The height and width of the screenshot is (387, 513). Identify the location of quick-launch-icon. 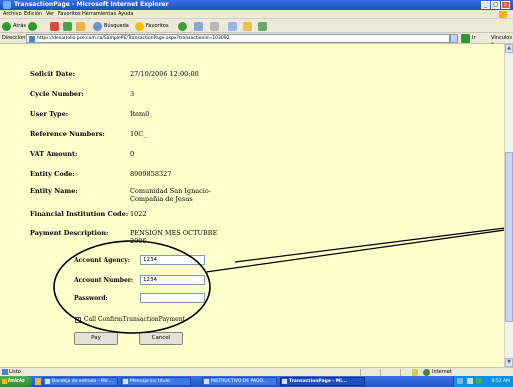
(38, 381).